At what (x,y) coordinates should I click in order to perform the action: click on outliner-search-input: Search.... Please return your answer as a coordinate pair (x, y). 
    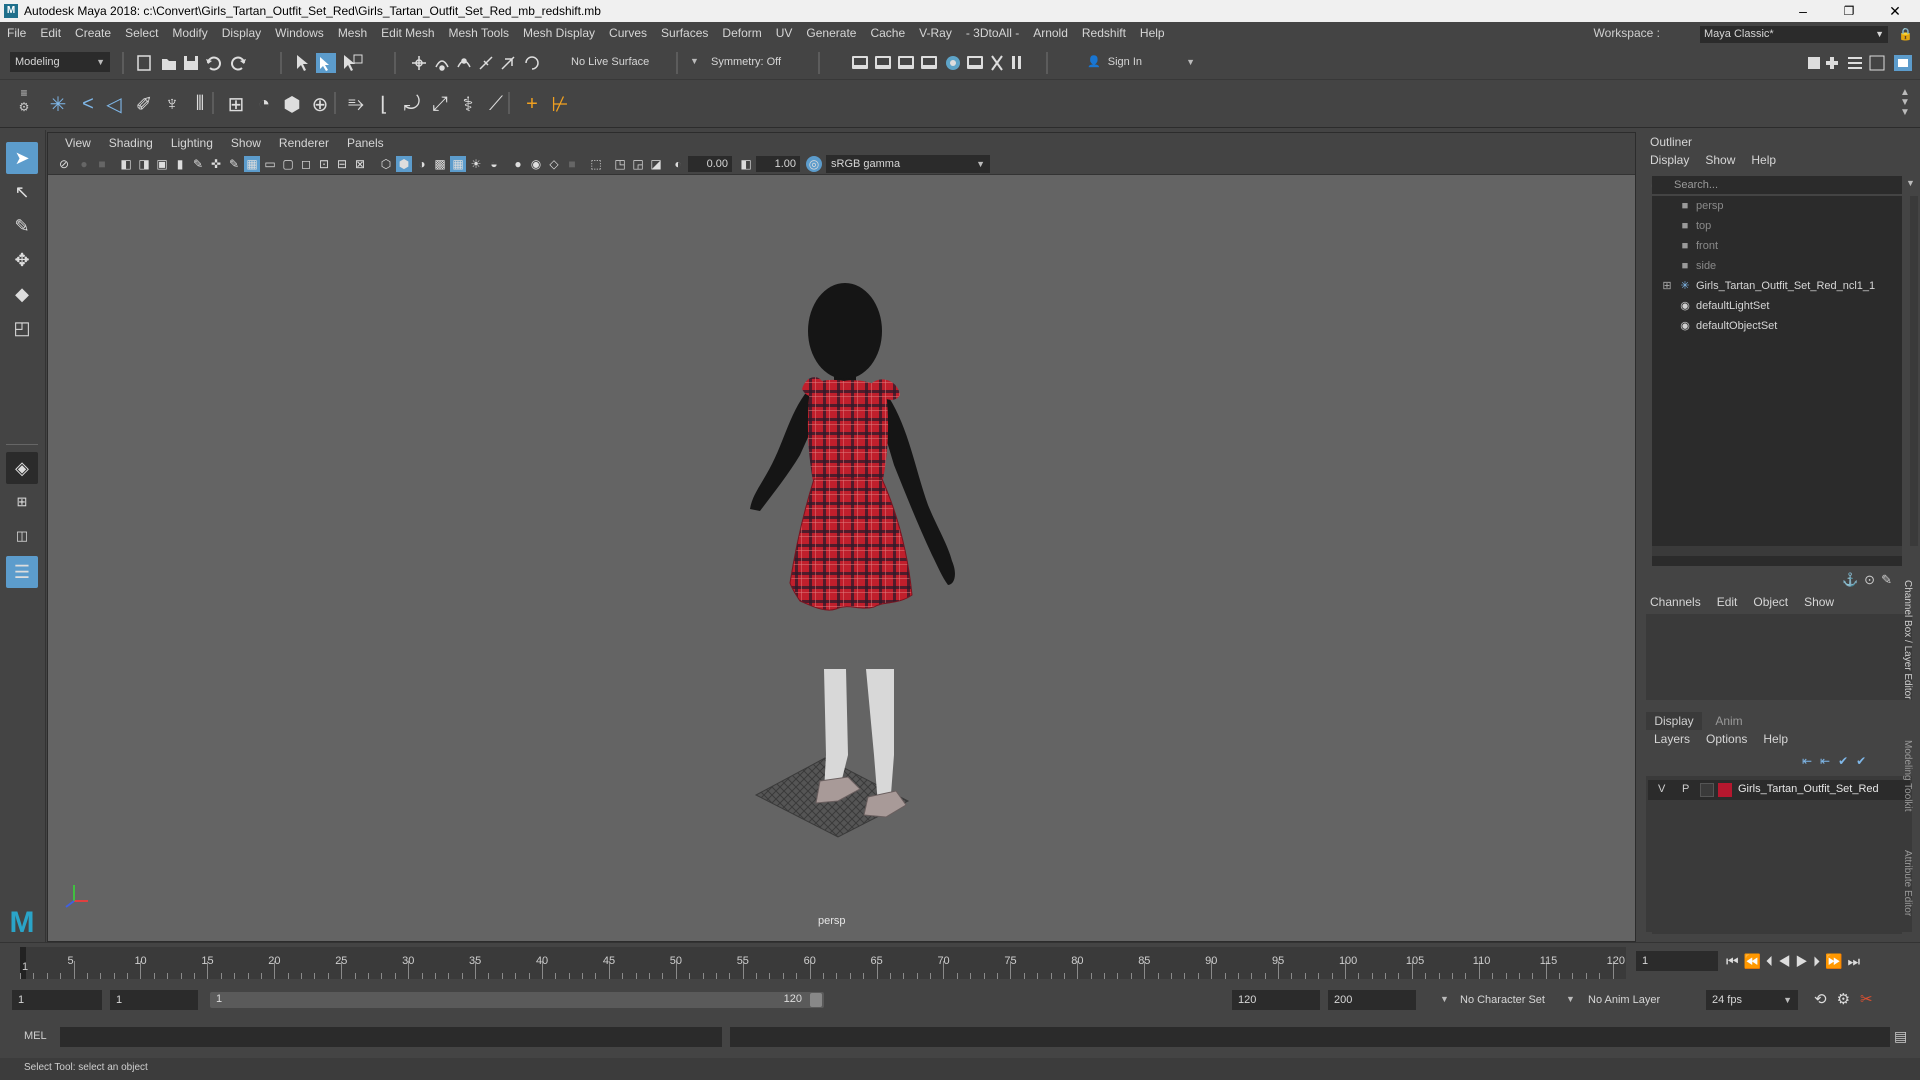
    Looking at the image, I should click on (1777, 185).